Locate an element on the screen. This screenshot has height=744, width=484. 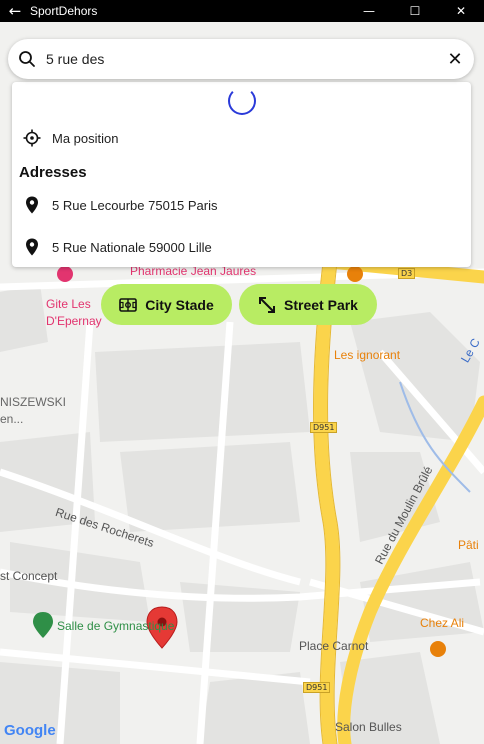
search-input is located at coordinates (241, 59).